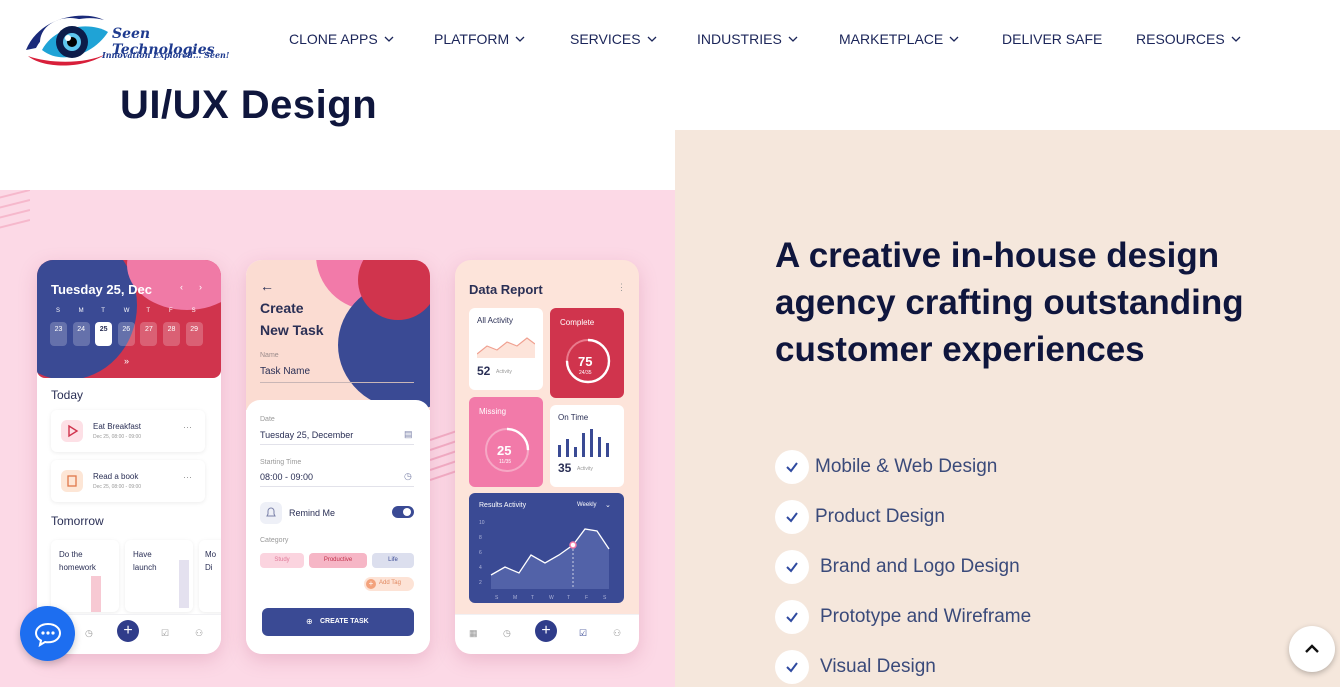 This screenshot has height=687, width=1340. I want to click on back-arrow-icon: ←, so click(267, 286).